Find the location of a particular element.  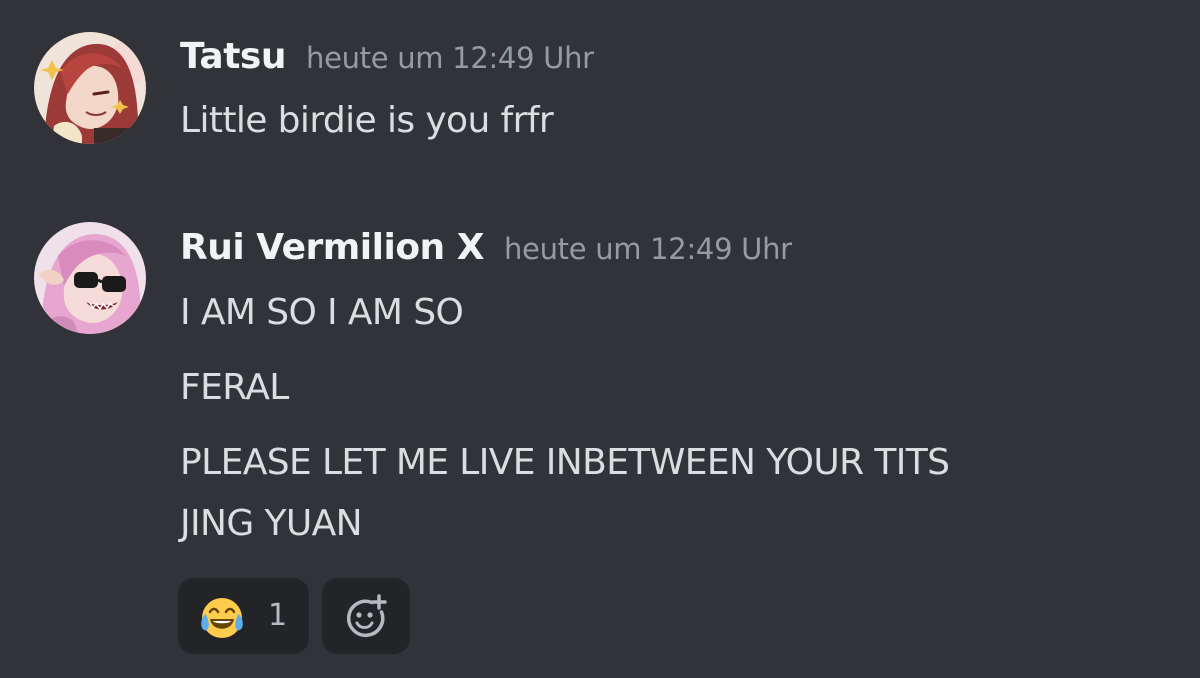

joy-emoji-icon is located at coordinates (222, 618).